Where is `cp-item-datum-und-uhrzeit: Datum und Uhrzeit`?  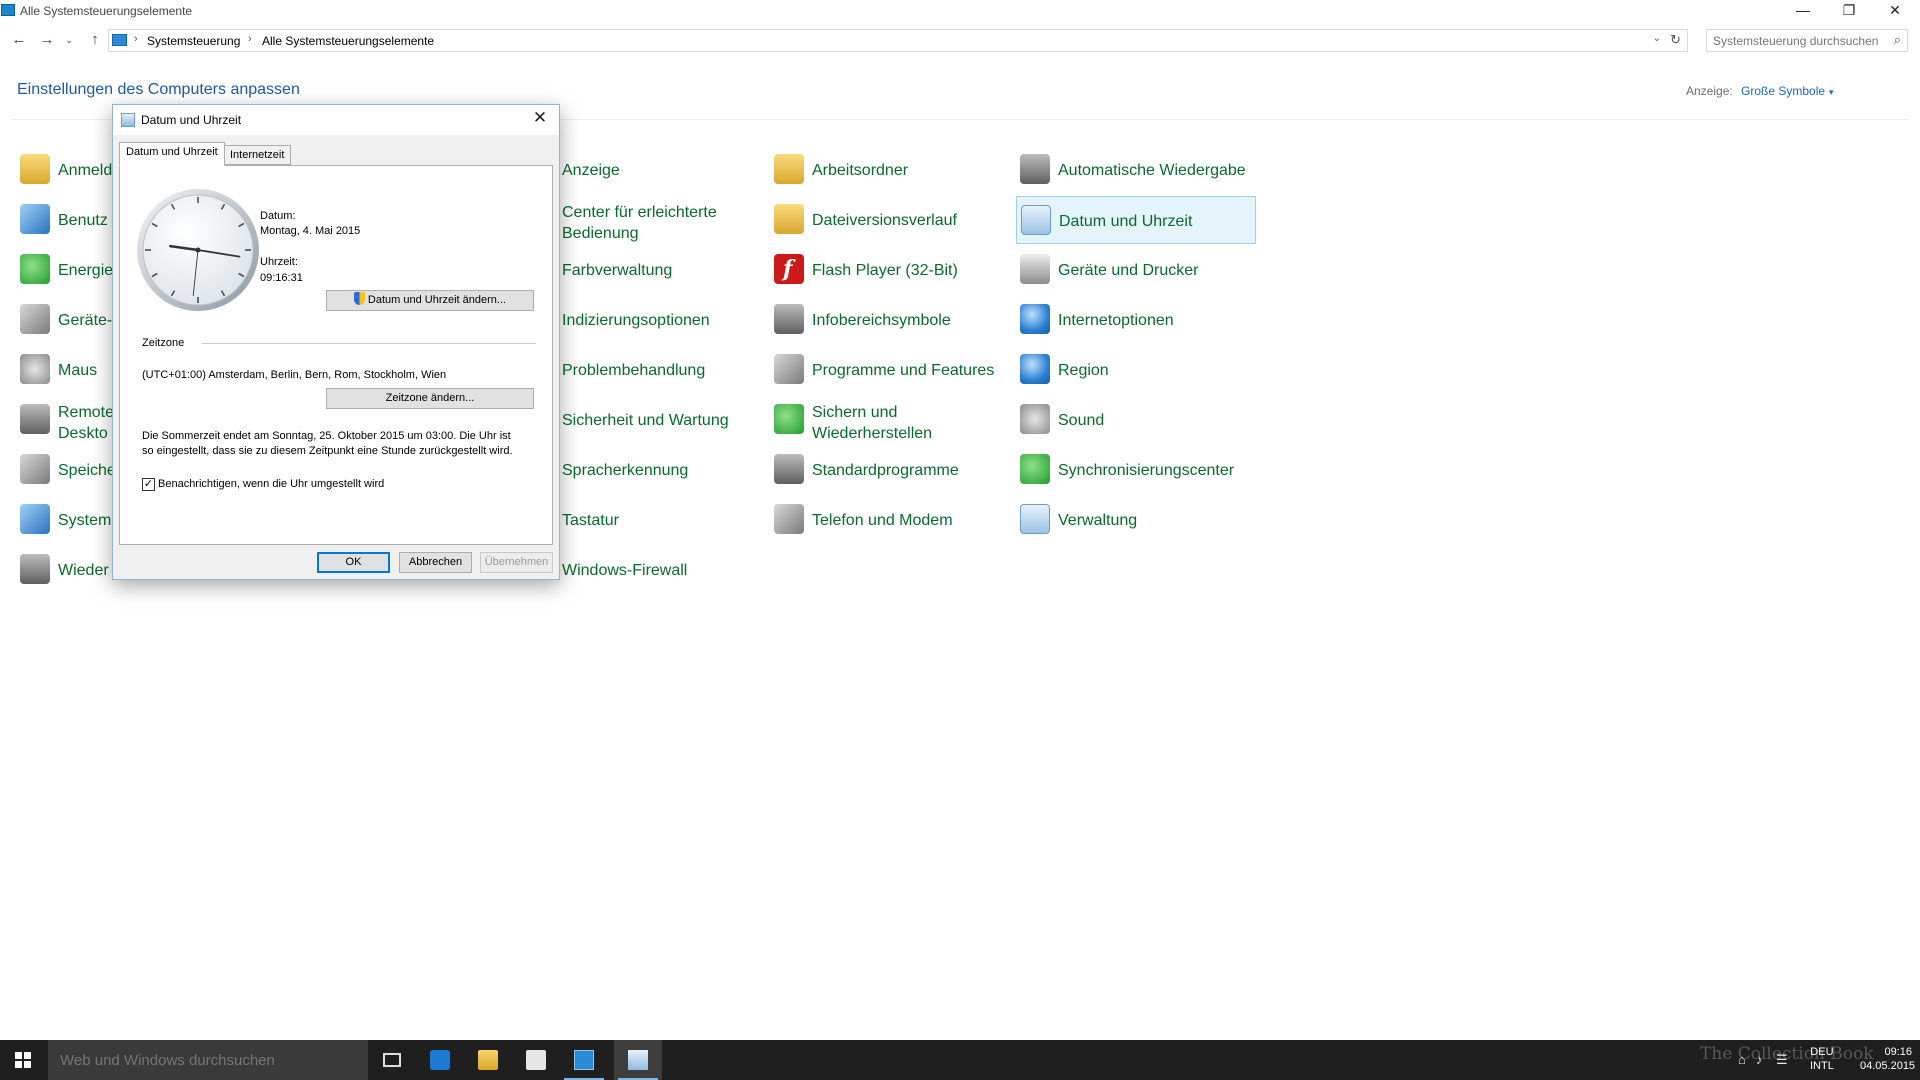
cp-item-datum-und-uhrzeit: Datum und Uhrzeit is located at coordinates (1136, 220).